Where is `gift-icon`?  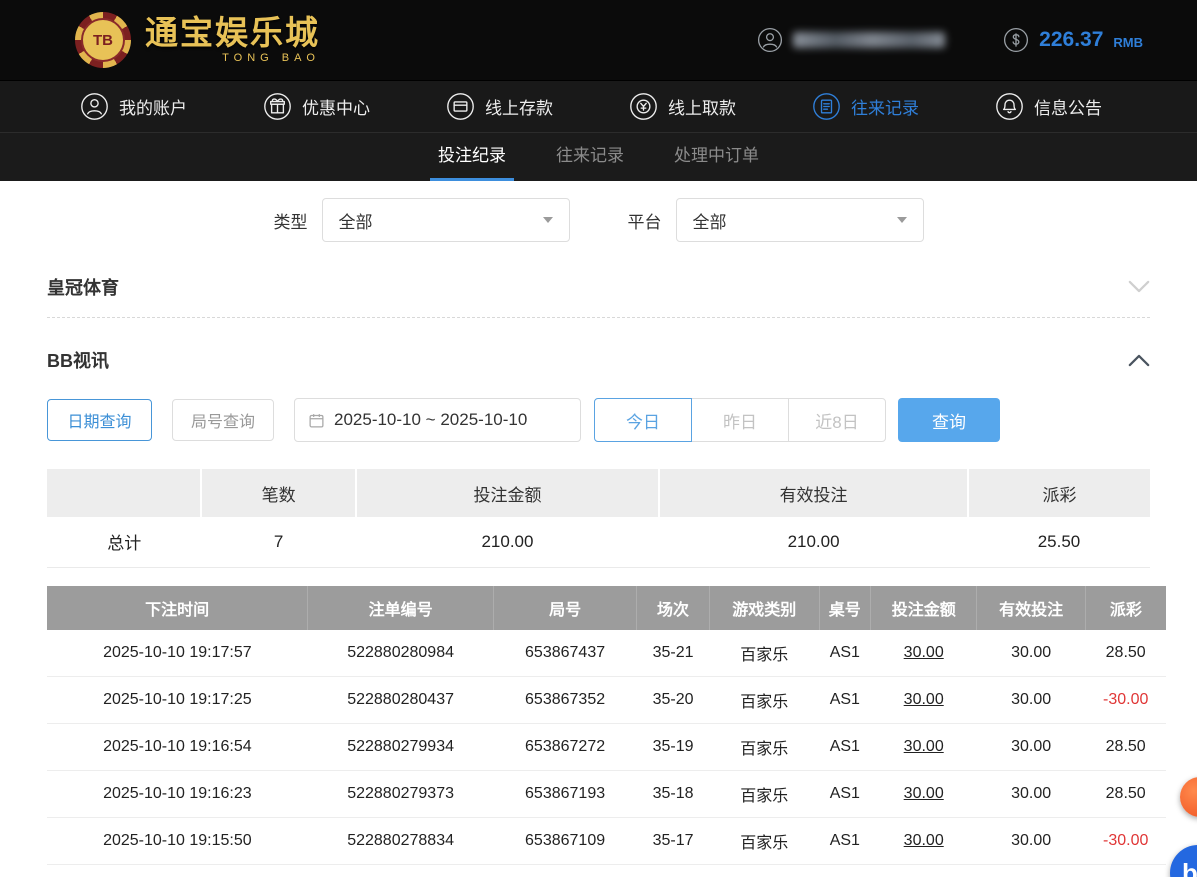 gift-icon is located at coordinates (277, 106).